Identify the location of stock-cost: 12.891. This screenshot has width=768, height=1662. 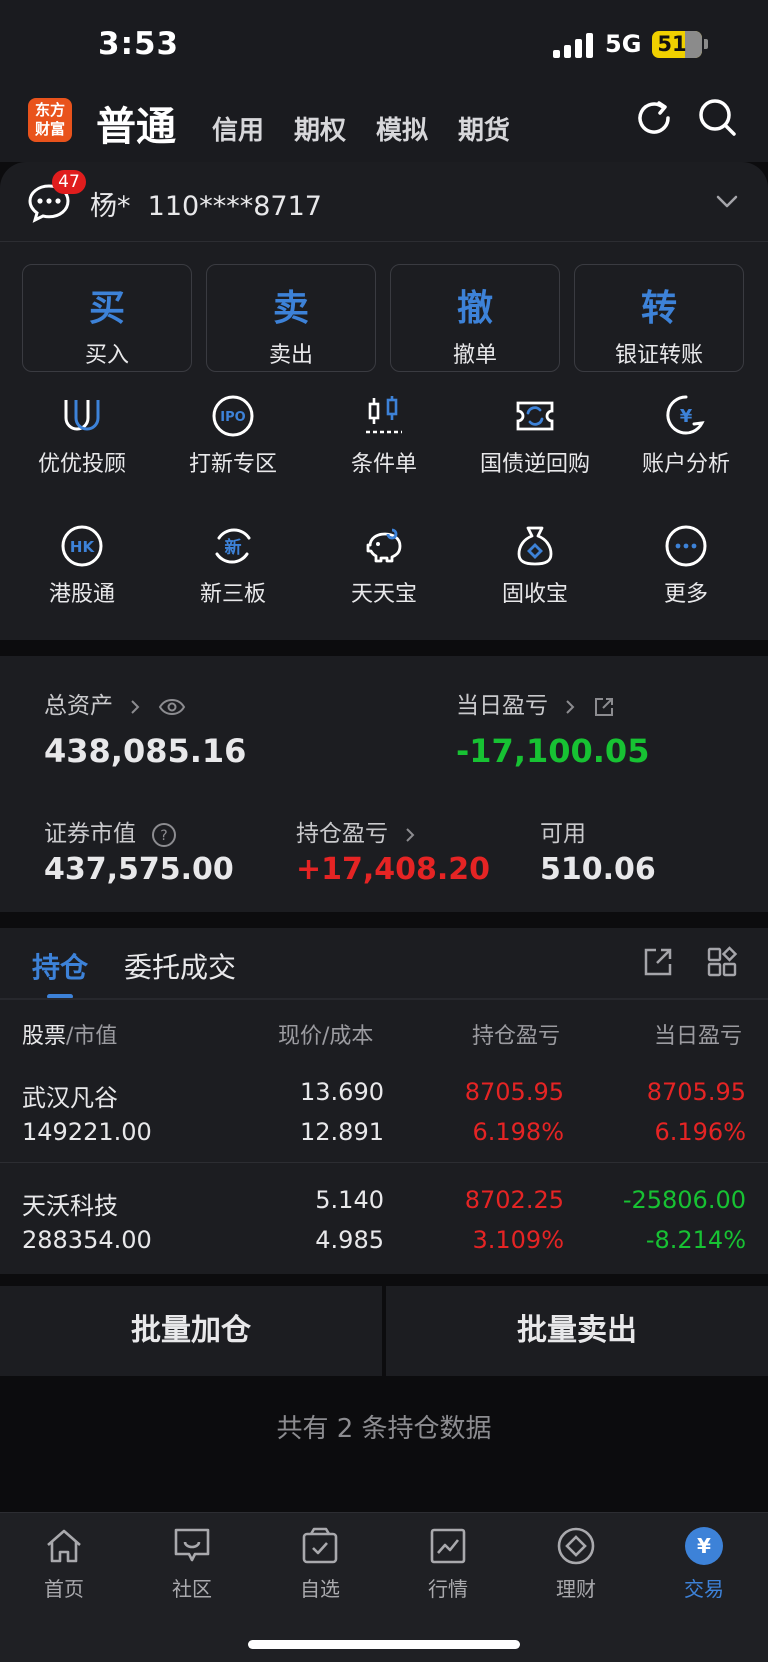
(342, 1132).